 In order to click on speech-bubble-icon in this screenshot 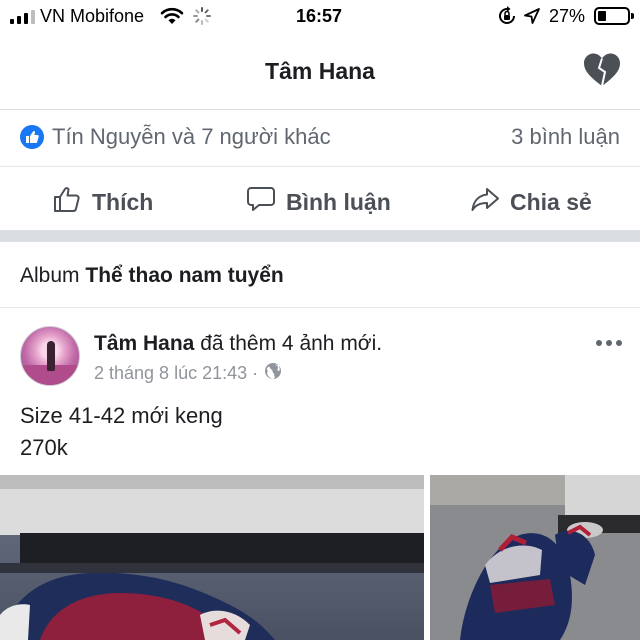, I will do `click(261, 202)`.